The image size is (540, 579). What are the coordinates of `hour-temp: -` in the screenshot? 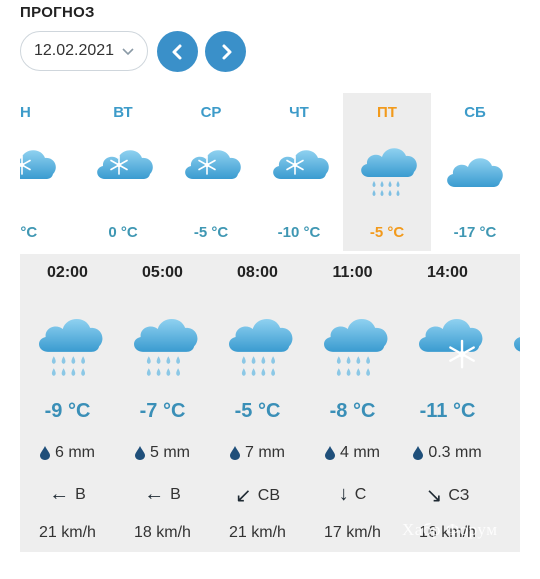 It's located at (507, 411).